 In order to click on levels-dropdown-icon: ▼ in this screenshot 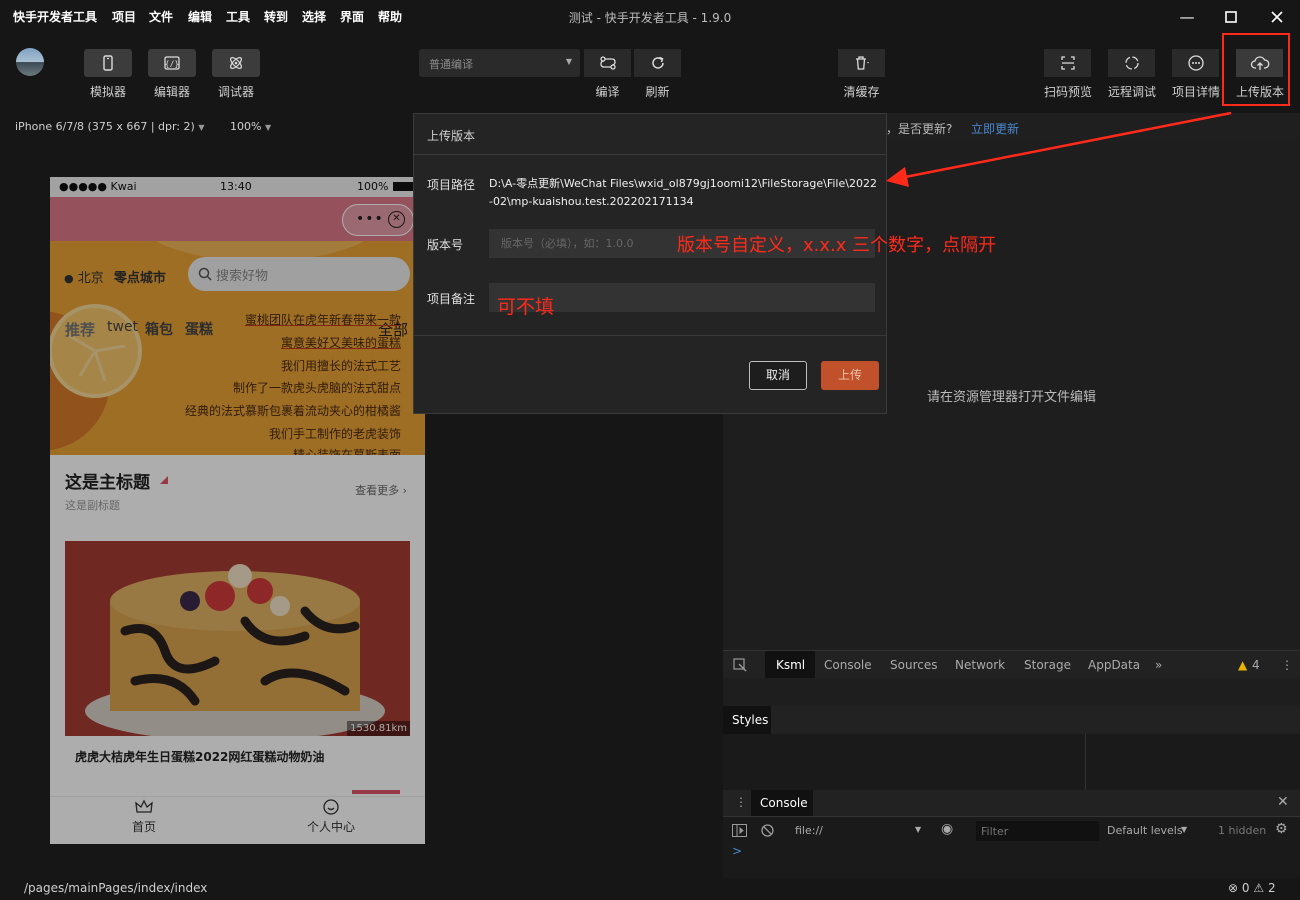, I will do `click(1184, 829)`.